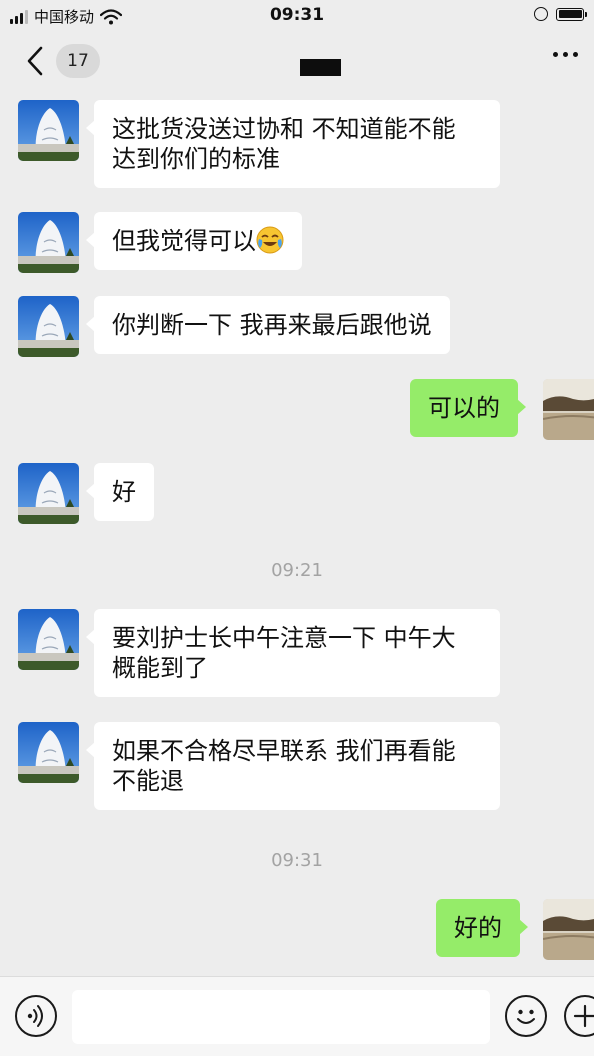  What do you see at coordinates (297, 570) in the screenshot?
I see `timestamp: 09:21` at bounding box center [297, 570].